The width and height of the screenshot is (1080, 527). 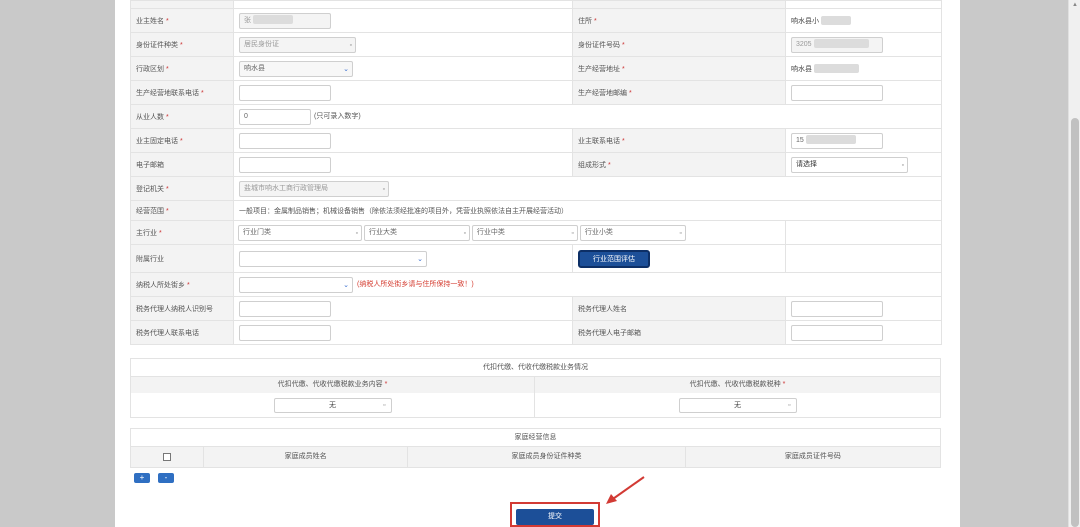 I want to click on industry-medium-select: 行业中类 ▫, so click(x=524, y=232).